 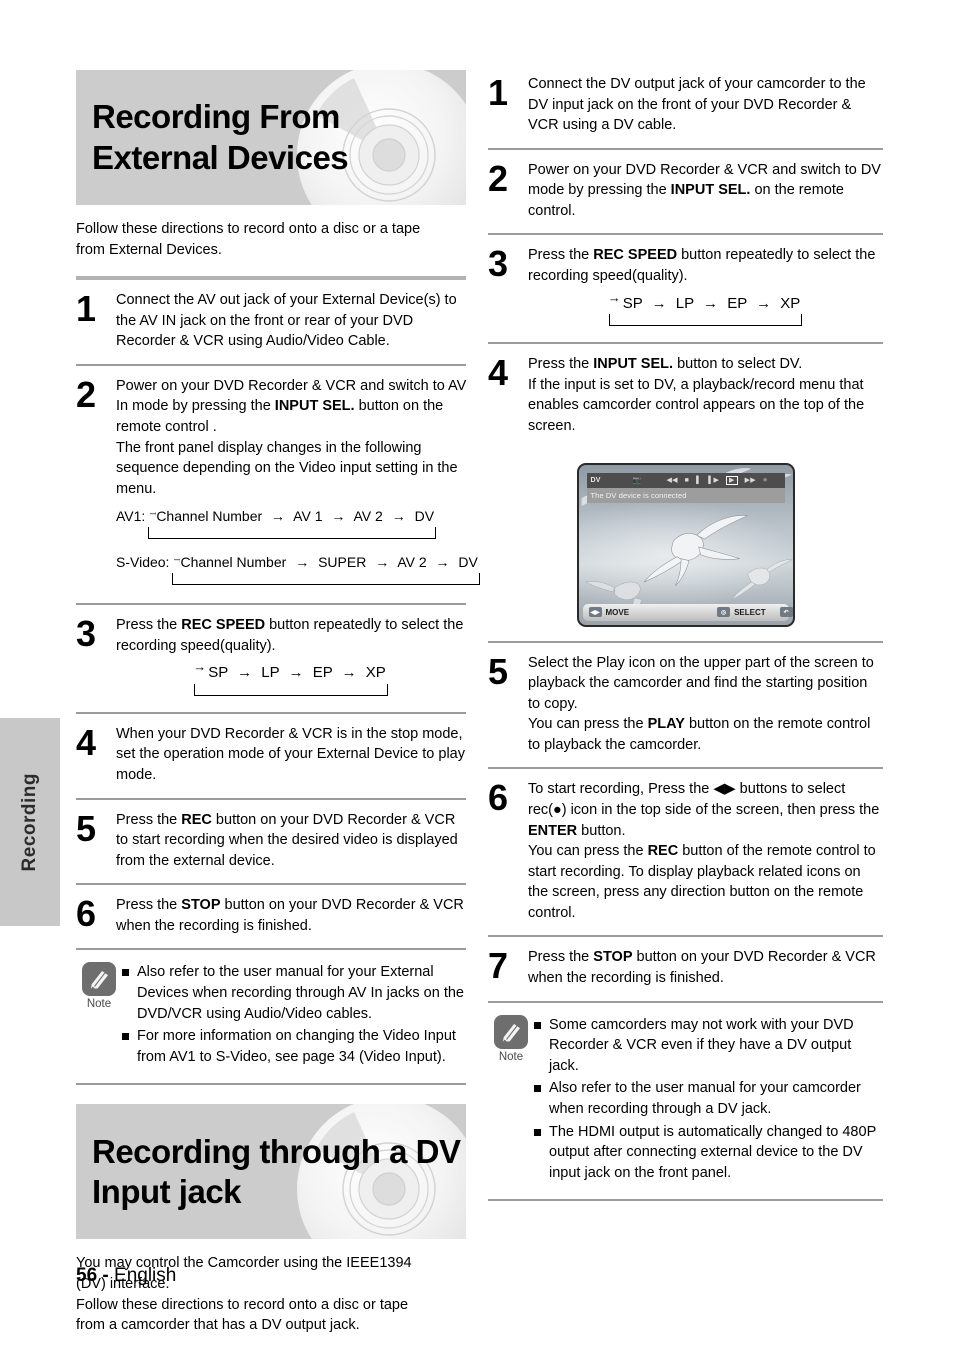 I want to click on fast-forward-icon: ▶▶, so click(x=750, y=480).